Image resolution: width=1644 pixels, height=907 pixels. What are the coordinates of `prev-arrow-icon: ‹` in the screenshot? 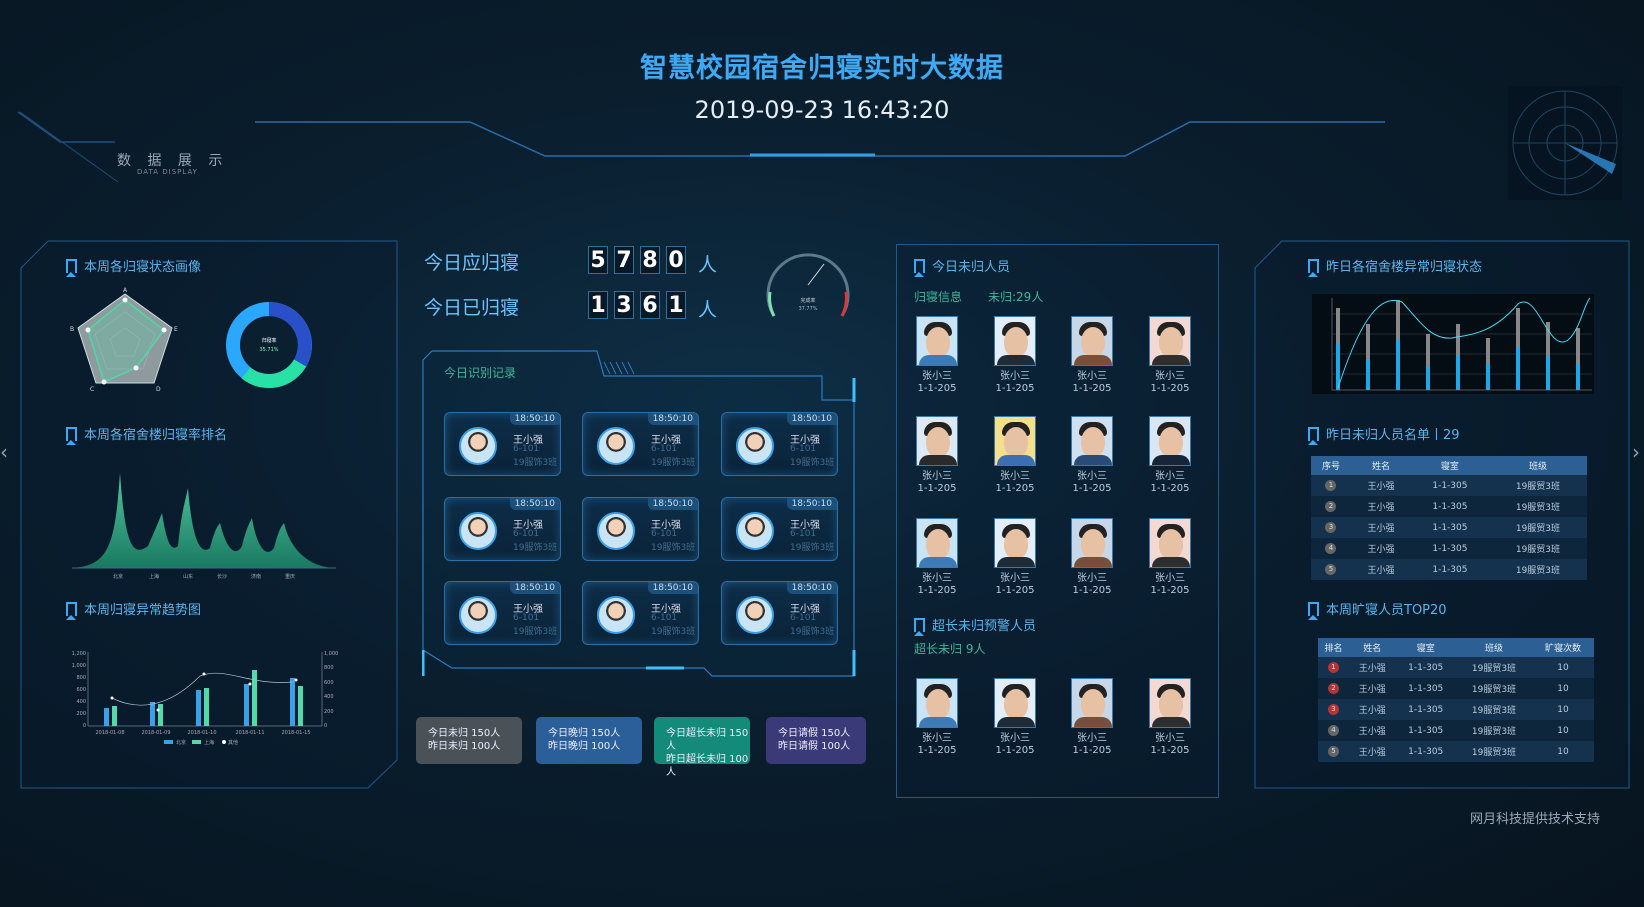 It's located at (6, 460).